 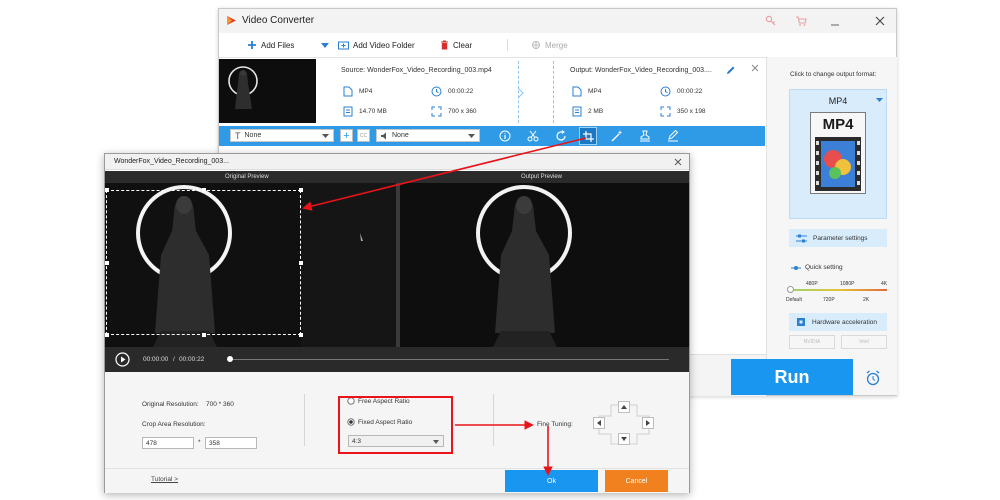 I want to click on add-subtitle-button: +, so click(x=346, y=135).